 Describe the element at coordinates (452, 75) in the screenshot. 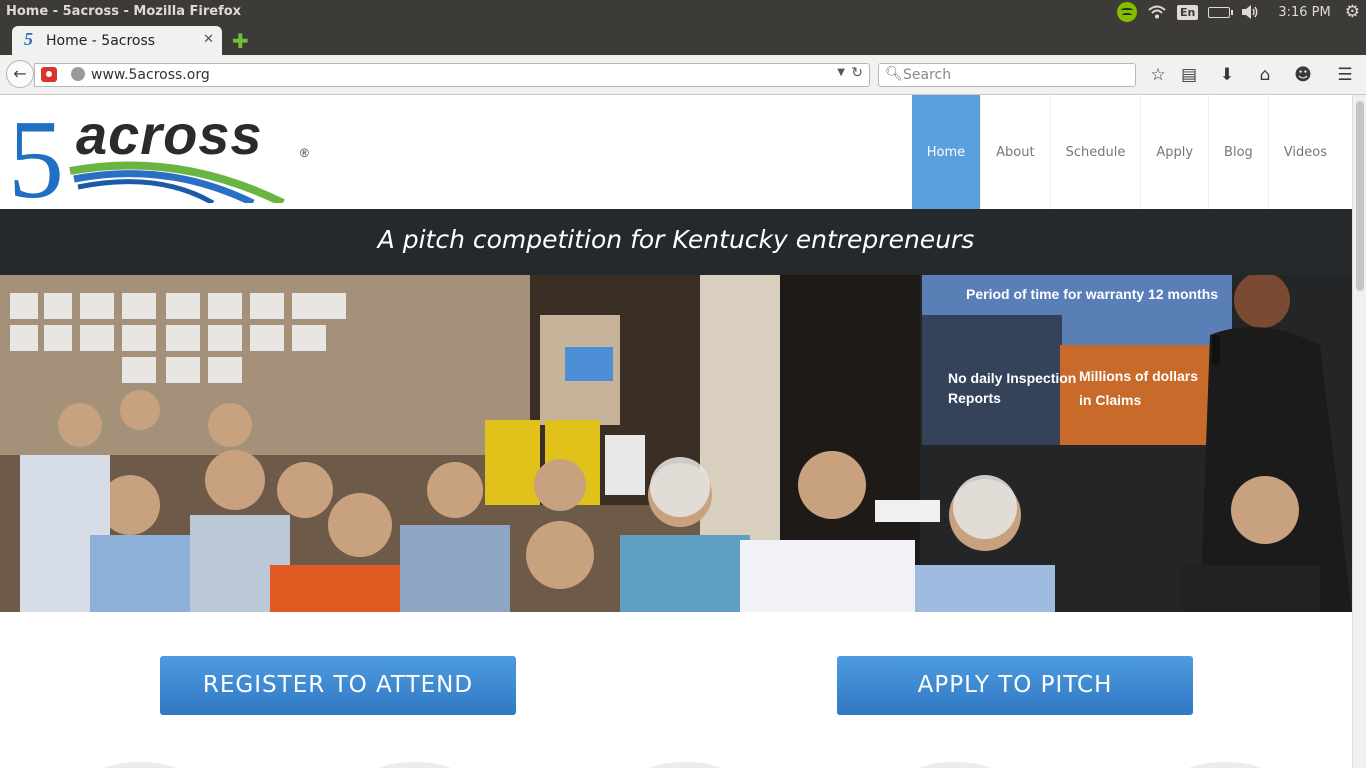

I see `url-bar: www.5across.org ▼ ↻` at that location.